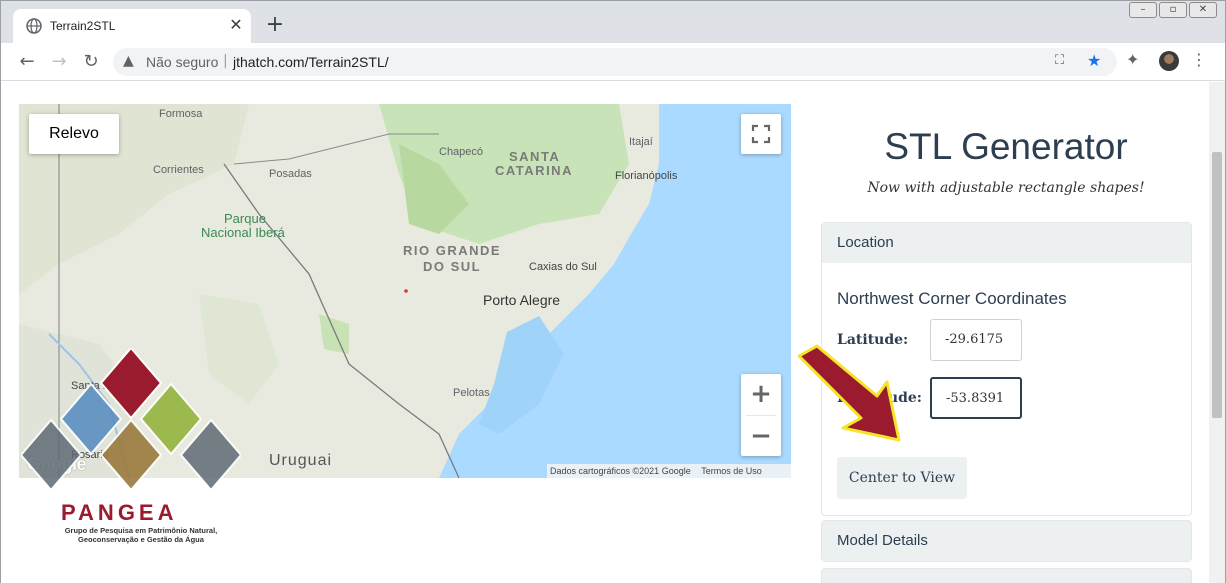 The image size is (1226, 583). What do you see at coordinates (976, 398) in the screenshot?
I see `longitude-input: -53.8391` at bounding box center [976, 398].